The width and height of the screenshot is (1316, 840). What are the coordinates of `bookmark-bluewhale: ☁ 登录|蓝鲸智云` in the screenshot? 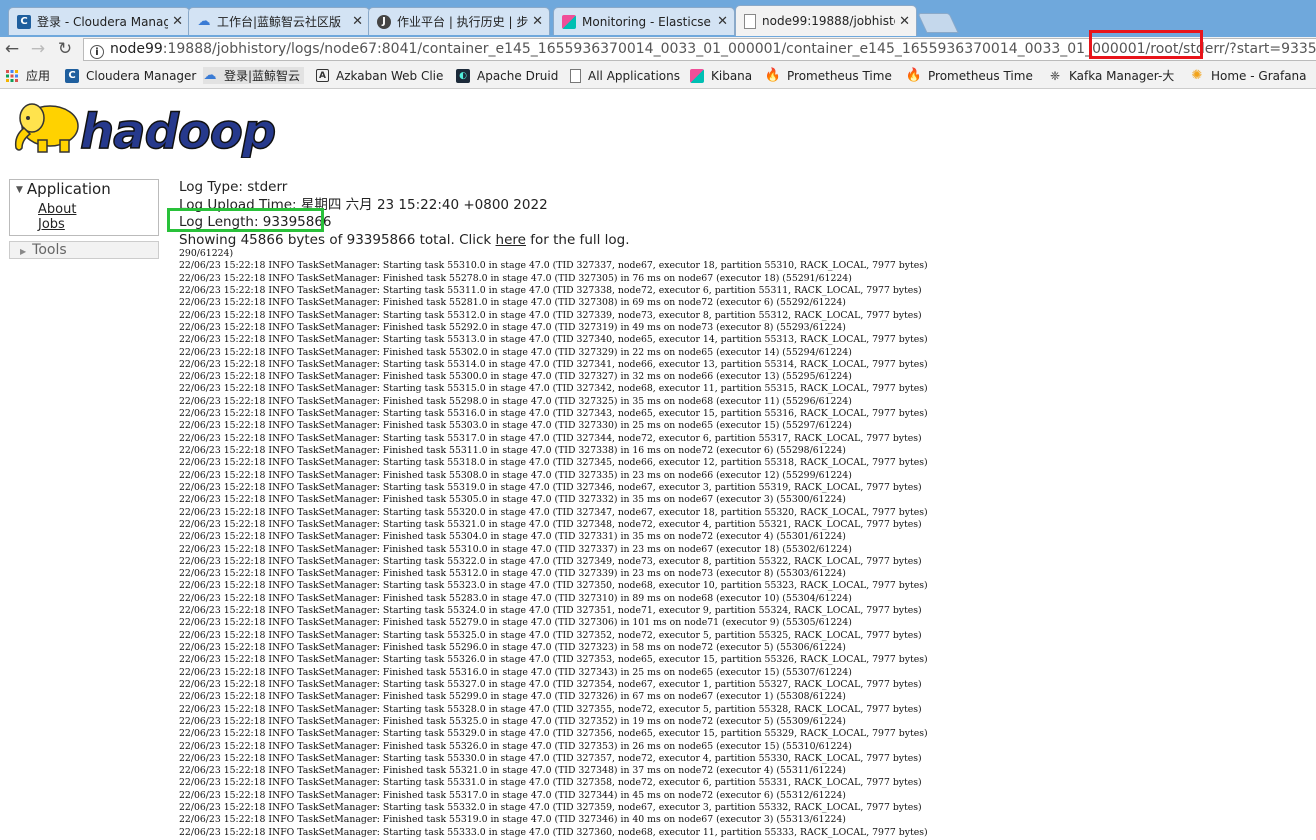 It's located at (254, 75).